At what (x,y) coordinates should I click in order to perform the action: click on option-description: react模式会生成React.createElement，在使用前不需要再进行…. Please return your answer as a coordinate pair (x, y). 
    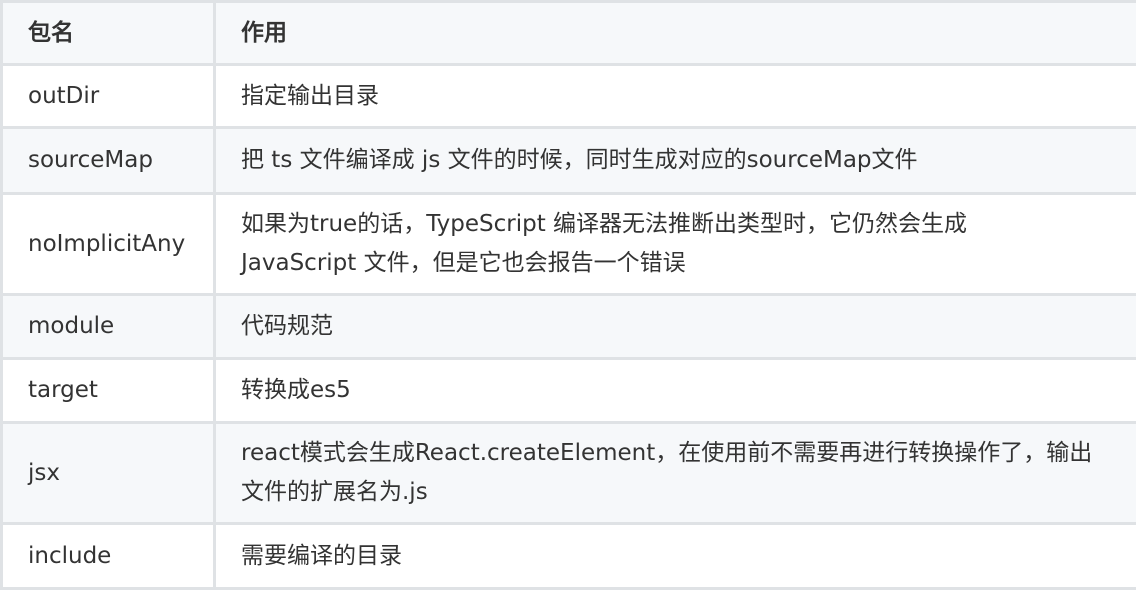
    Looking at the image, I should click on (674, 473).